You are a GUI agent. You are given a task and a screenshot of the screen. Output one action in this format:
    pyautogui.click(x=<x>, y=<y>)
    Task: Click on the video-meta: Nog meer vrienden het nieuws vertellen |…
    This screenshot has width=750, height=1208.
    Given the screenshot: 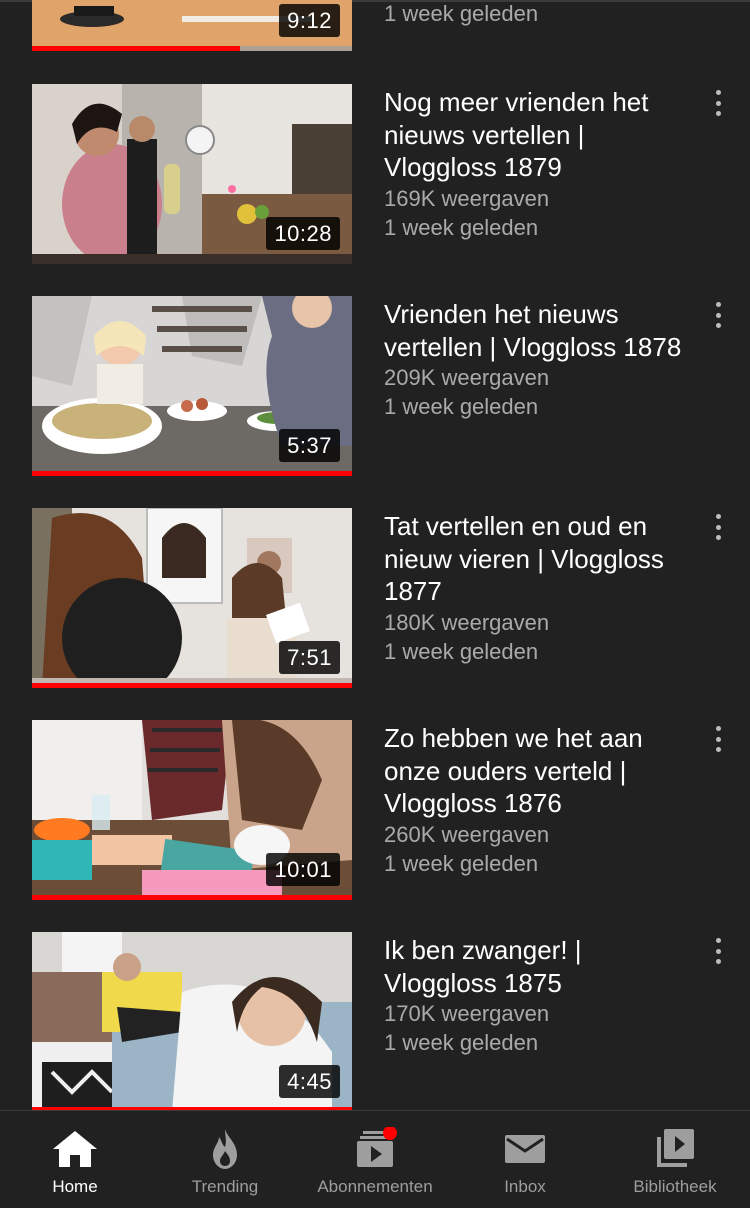 What is the action you would take?
    pyautogui.click(x=534, y=164)
    